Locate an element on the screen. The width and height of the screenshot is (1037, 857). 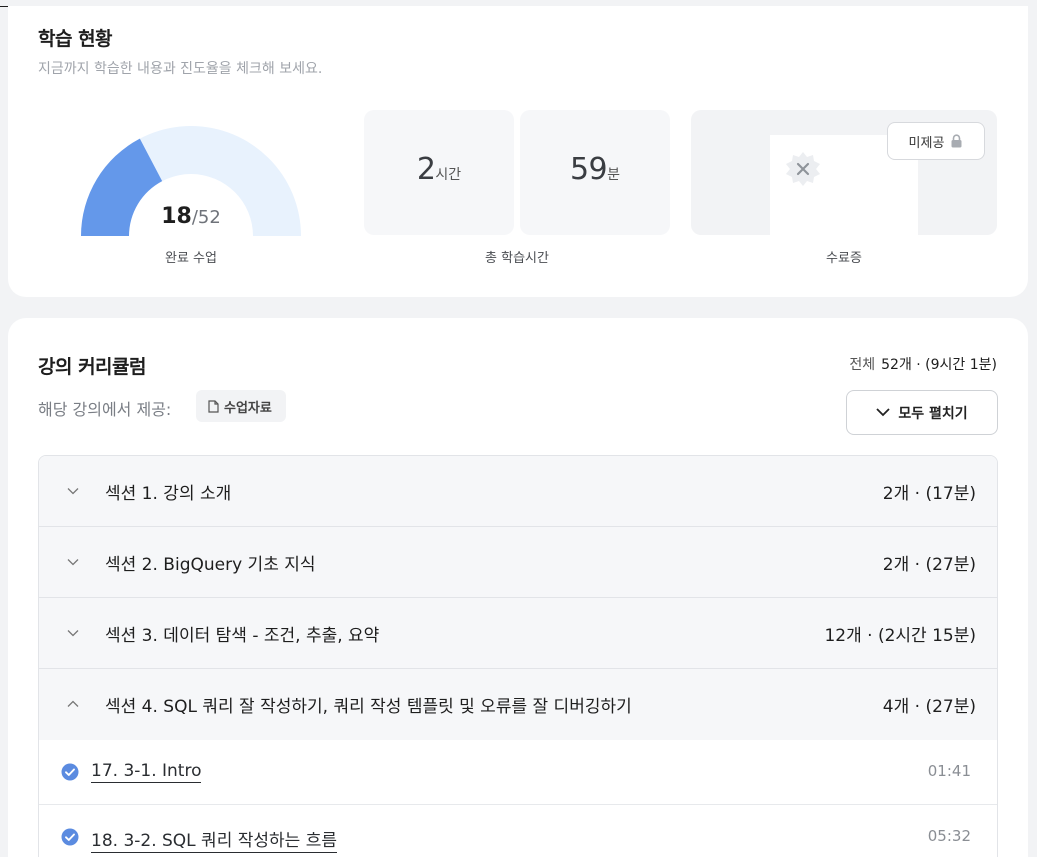
section-title: 섹션 2. BigQuery 기초 지식 is located at coordinates (210, 565).